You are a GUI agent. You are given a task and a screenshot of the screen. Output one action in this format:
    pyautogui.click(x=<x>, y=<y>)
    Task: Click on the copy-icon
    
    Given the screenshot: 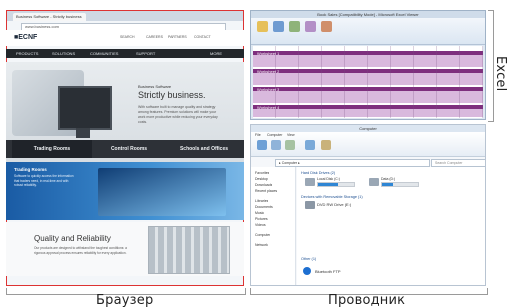 What is the action you would take?
    pyautogui.click(x=278, y=26)
    